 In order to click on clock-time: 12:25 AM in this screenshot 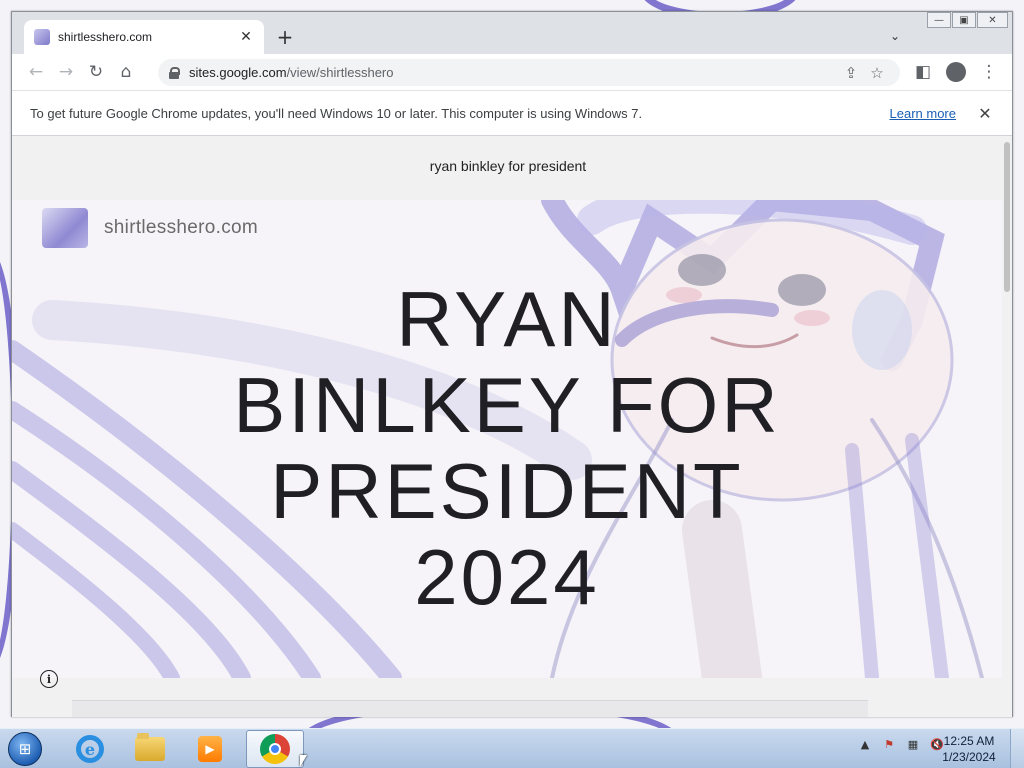, I will do `click(969, 741)`.